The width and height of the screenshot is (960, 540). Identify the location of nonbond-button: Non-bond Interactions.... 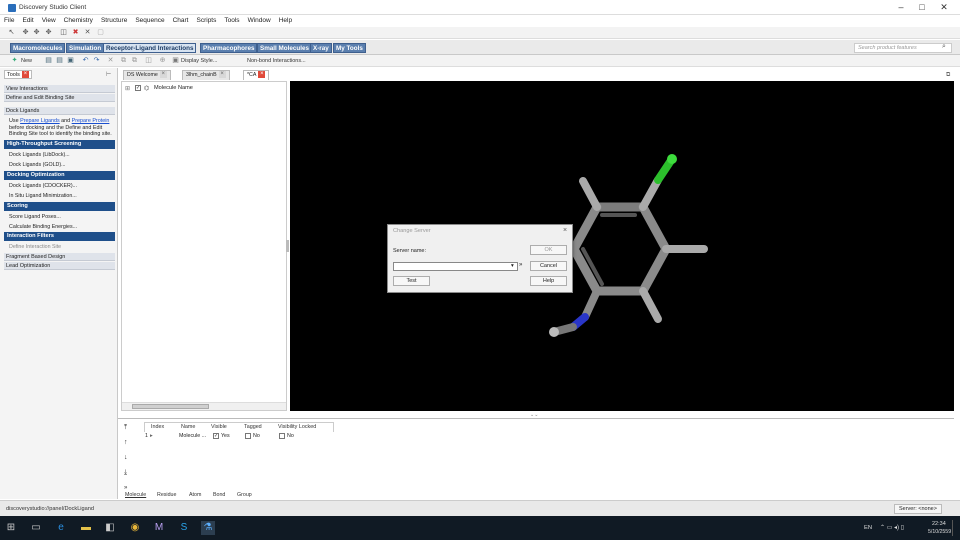
(276, 61).